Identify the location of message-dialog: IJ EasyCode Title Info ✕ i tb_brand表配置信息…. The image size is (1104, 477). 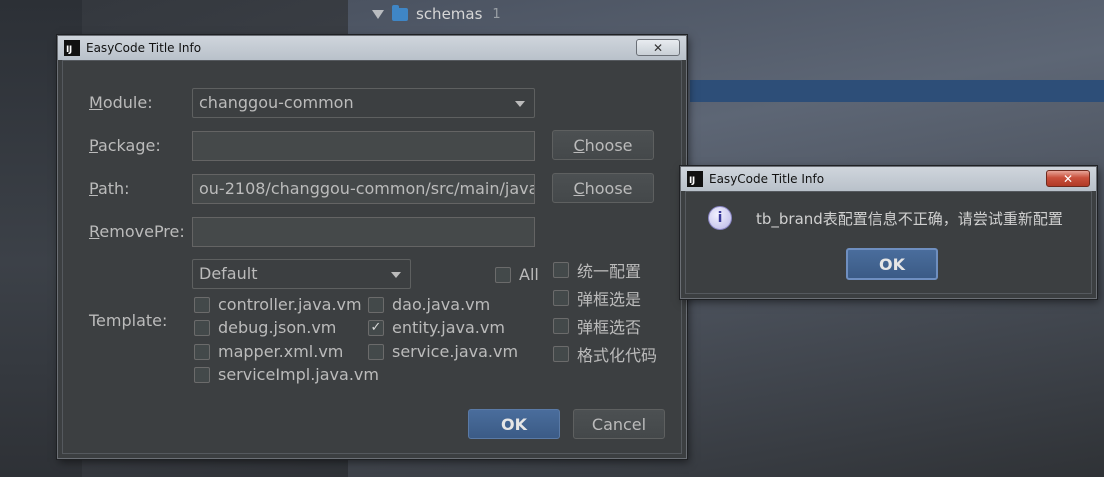
(888, 232).